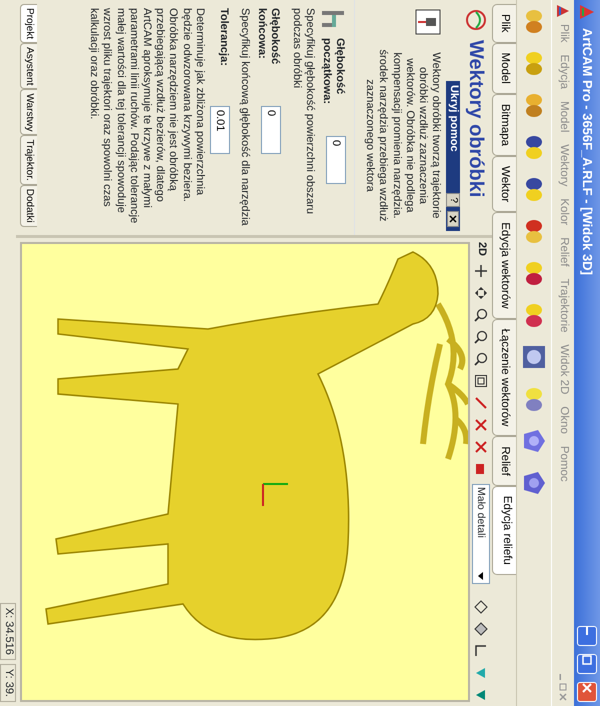 The height and width of the screenshot is (706, 600). I want to click on tab: Plik, so click(504, 23).